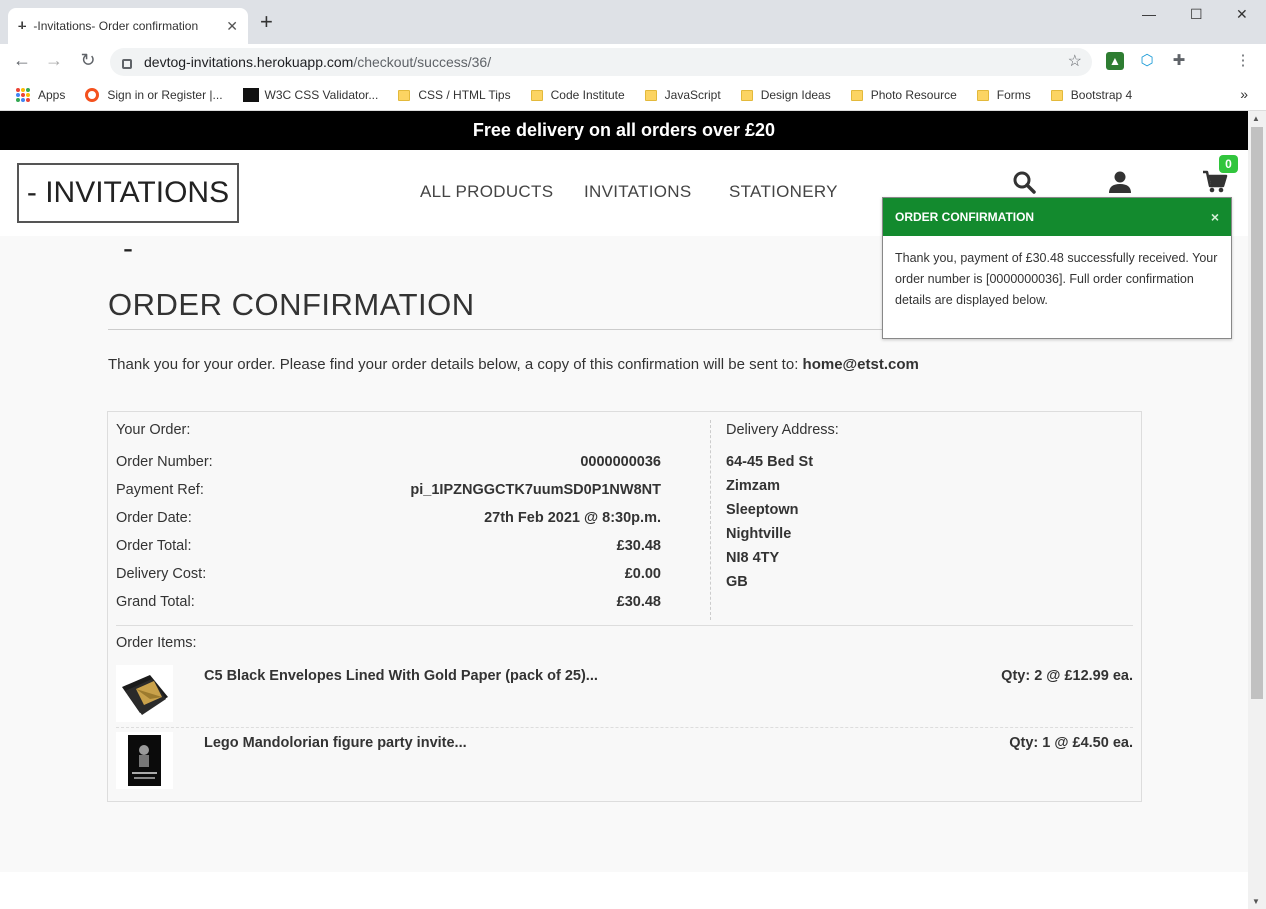  Describe the element at coordinates (753, 558) in the screenshot. I see `address-line: NI8 4TY` at that location.